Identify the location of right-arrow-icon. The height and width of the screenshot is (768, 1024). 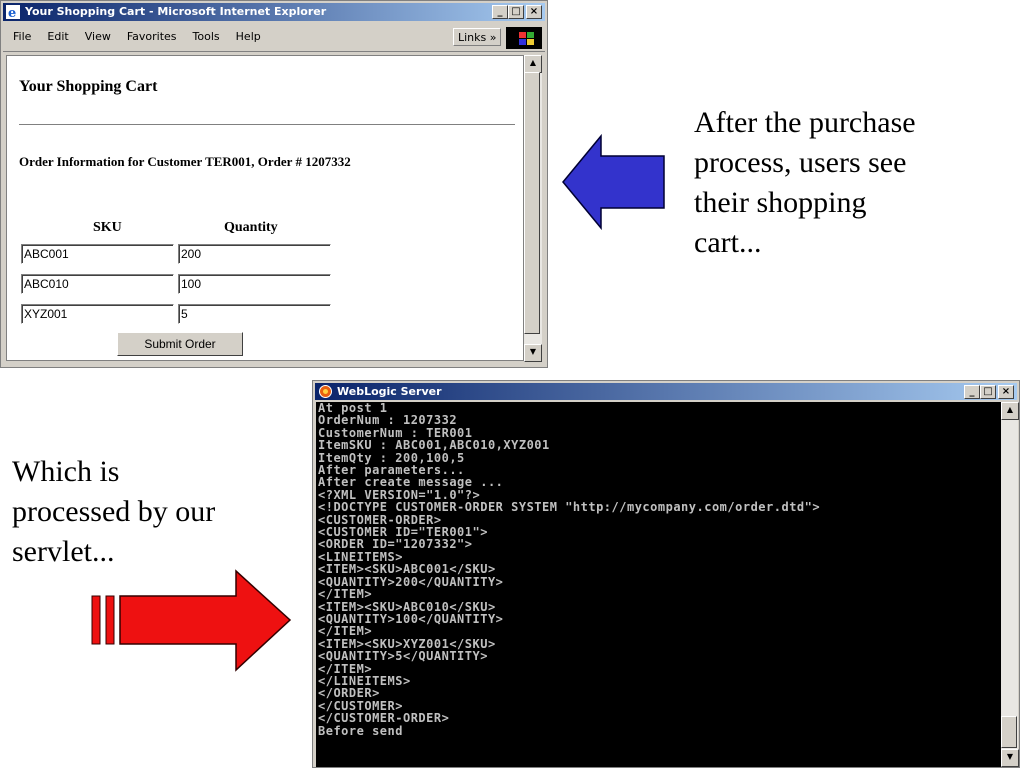
(191, 620).